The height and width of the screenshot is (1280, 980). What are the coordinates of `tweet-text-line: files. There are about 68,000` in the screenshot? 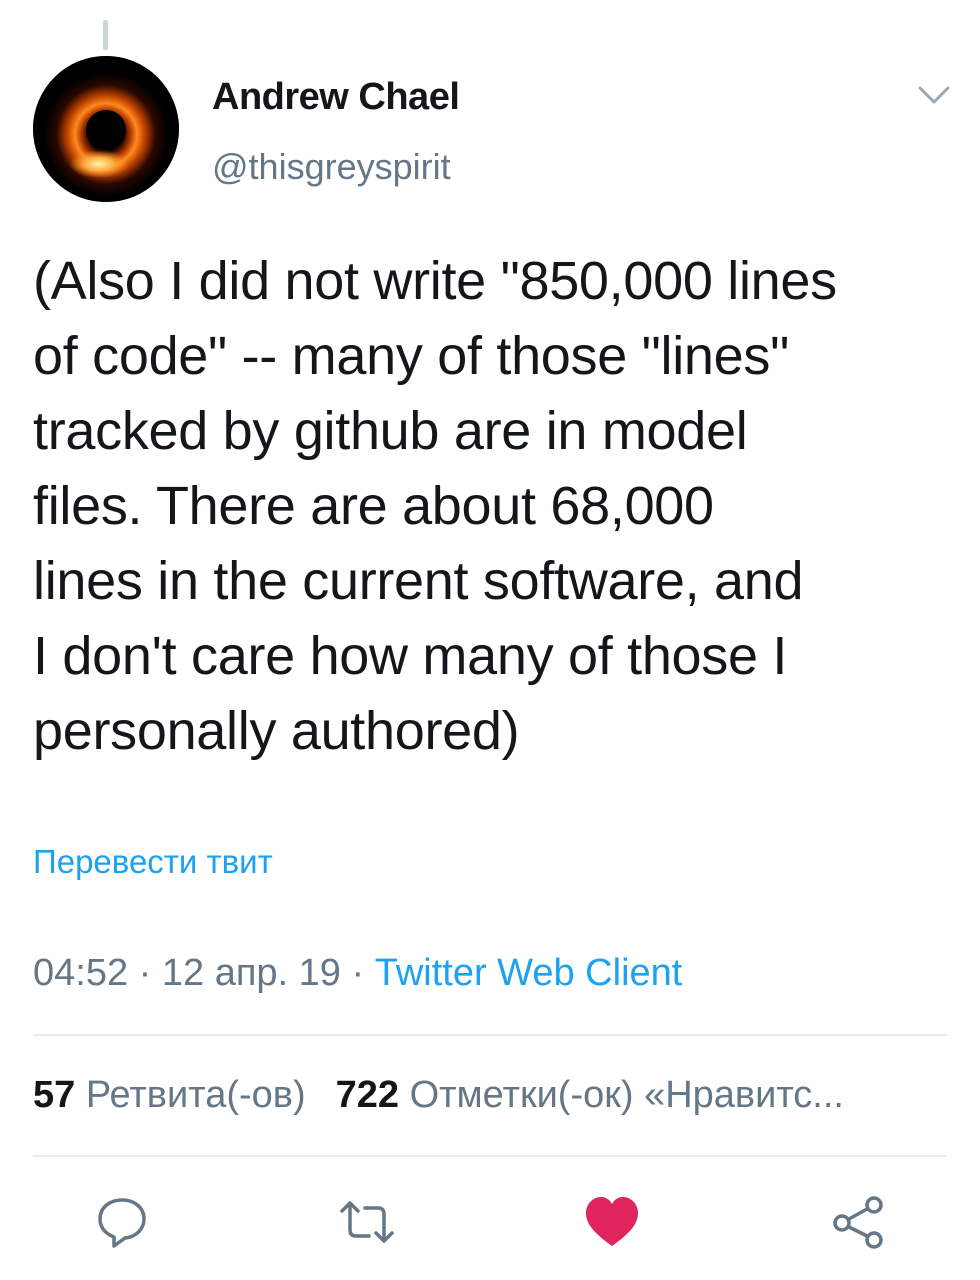 It's located at (373, 506).